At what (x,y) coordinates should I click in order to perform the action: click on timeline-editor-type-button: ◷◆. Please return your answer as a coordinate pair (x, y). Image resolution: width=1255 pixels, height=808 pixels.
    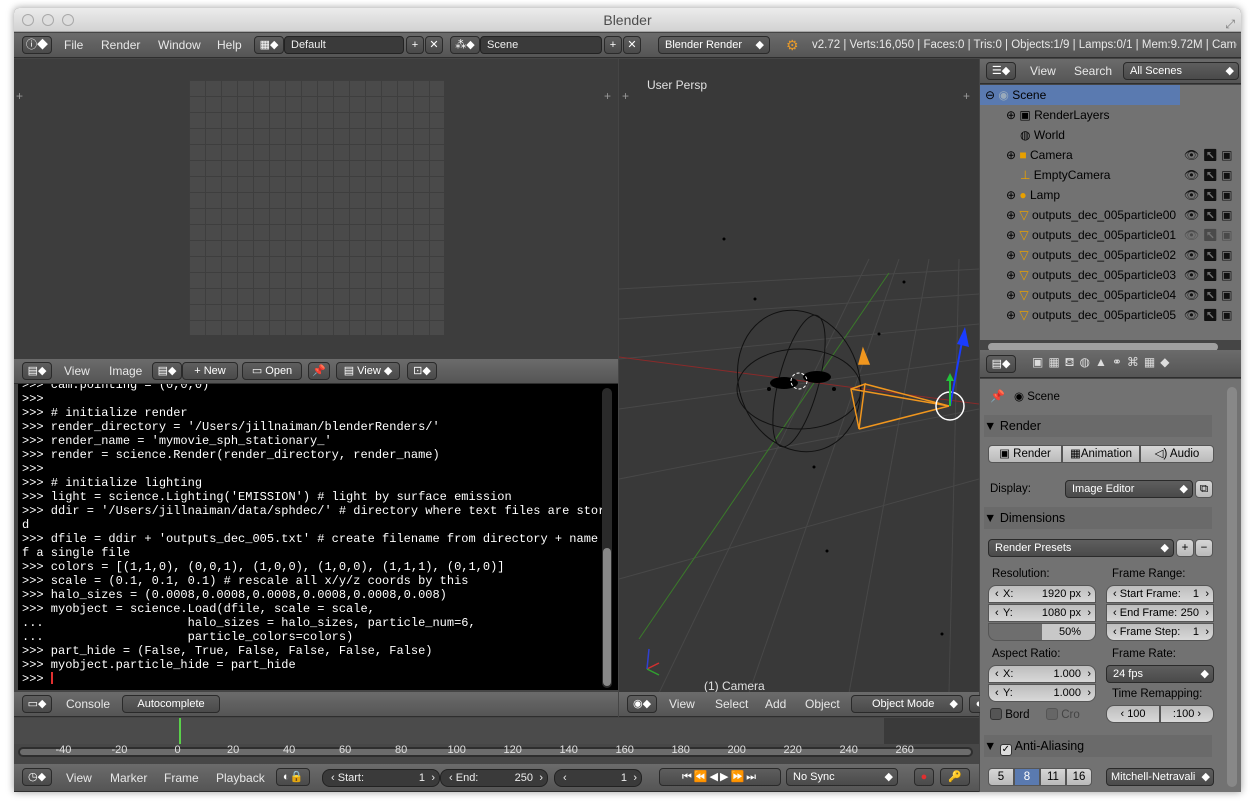
    Looking at the image, I should click on (37, 777).